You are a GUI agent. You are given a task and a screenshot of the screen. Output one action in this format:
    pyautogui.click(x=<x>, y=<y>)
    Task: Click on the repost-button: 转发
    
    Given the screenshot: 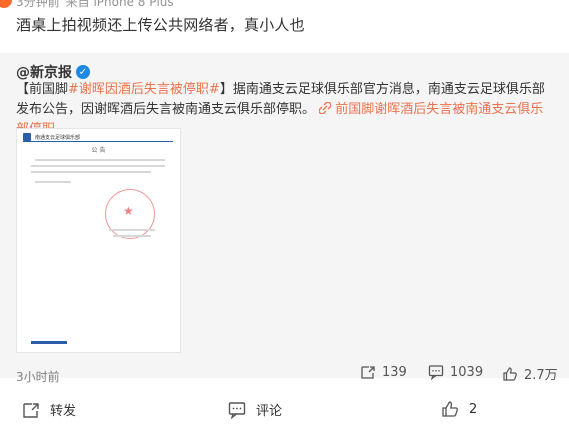 What is the action you would take?
    pyautogui.click(x=49, y=409)
    